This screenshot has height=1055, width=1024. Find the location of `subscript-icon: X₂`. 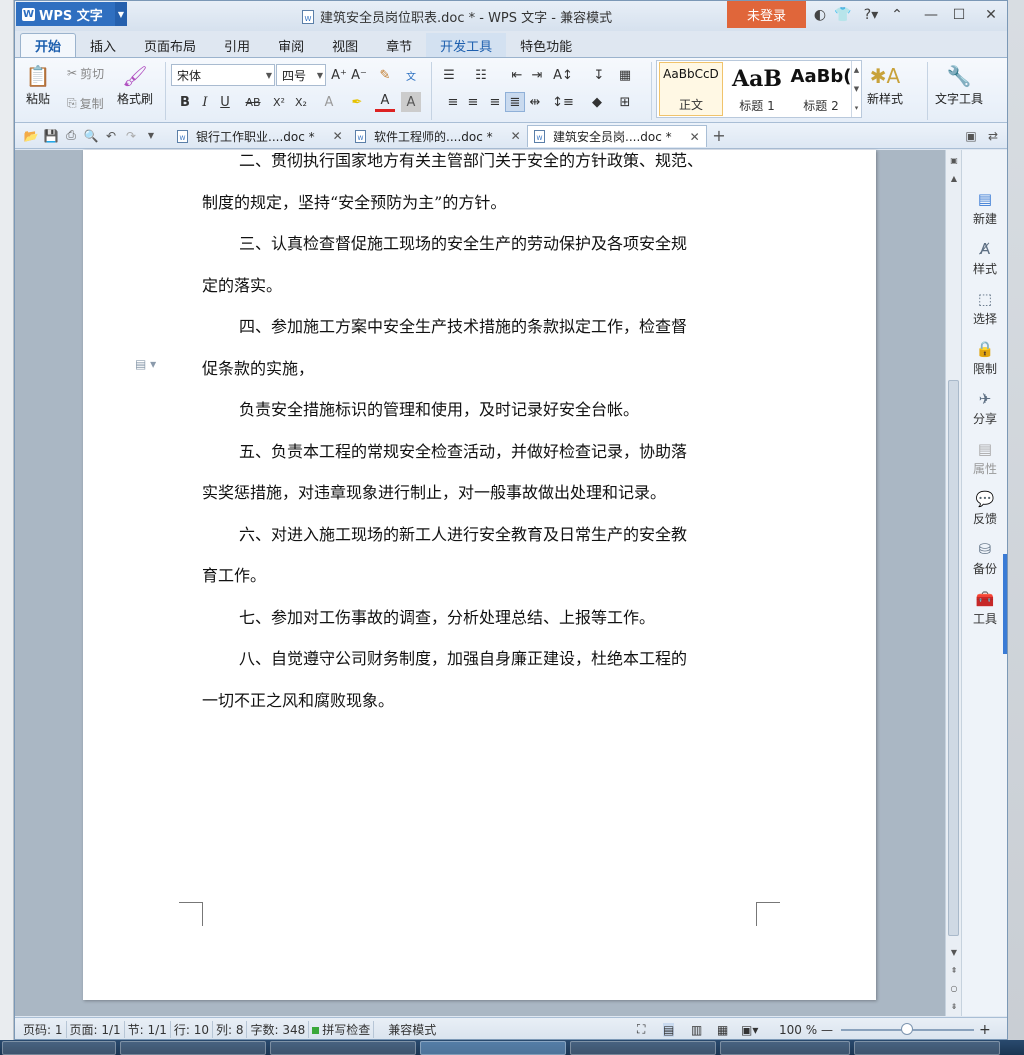

subscript-icon: X₂ is located at coordinates (301, 102).